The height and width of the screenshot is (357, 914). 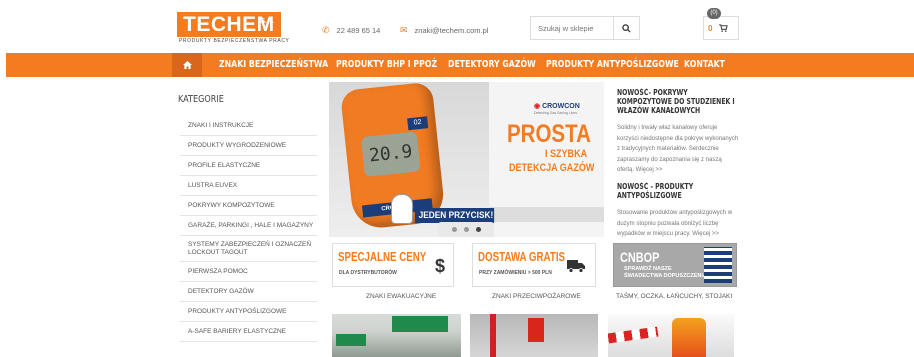 I want to click on category-item: DETEKTORY GAZÓW, so click(x=248, y=292).